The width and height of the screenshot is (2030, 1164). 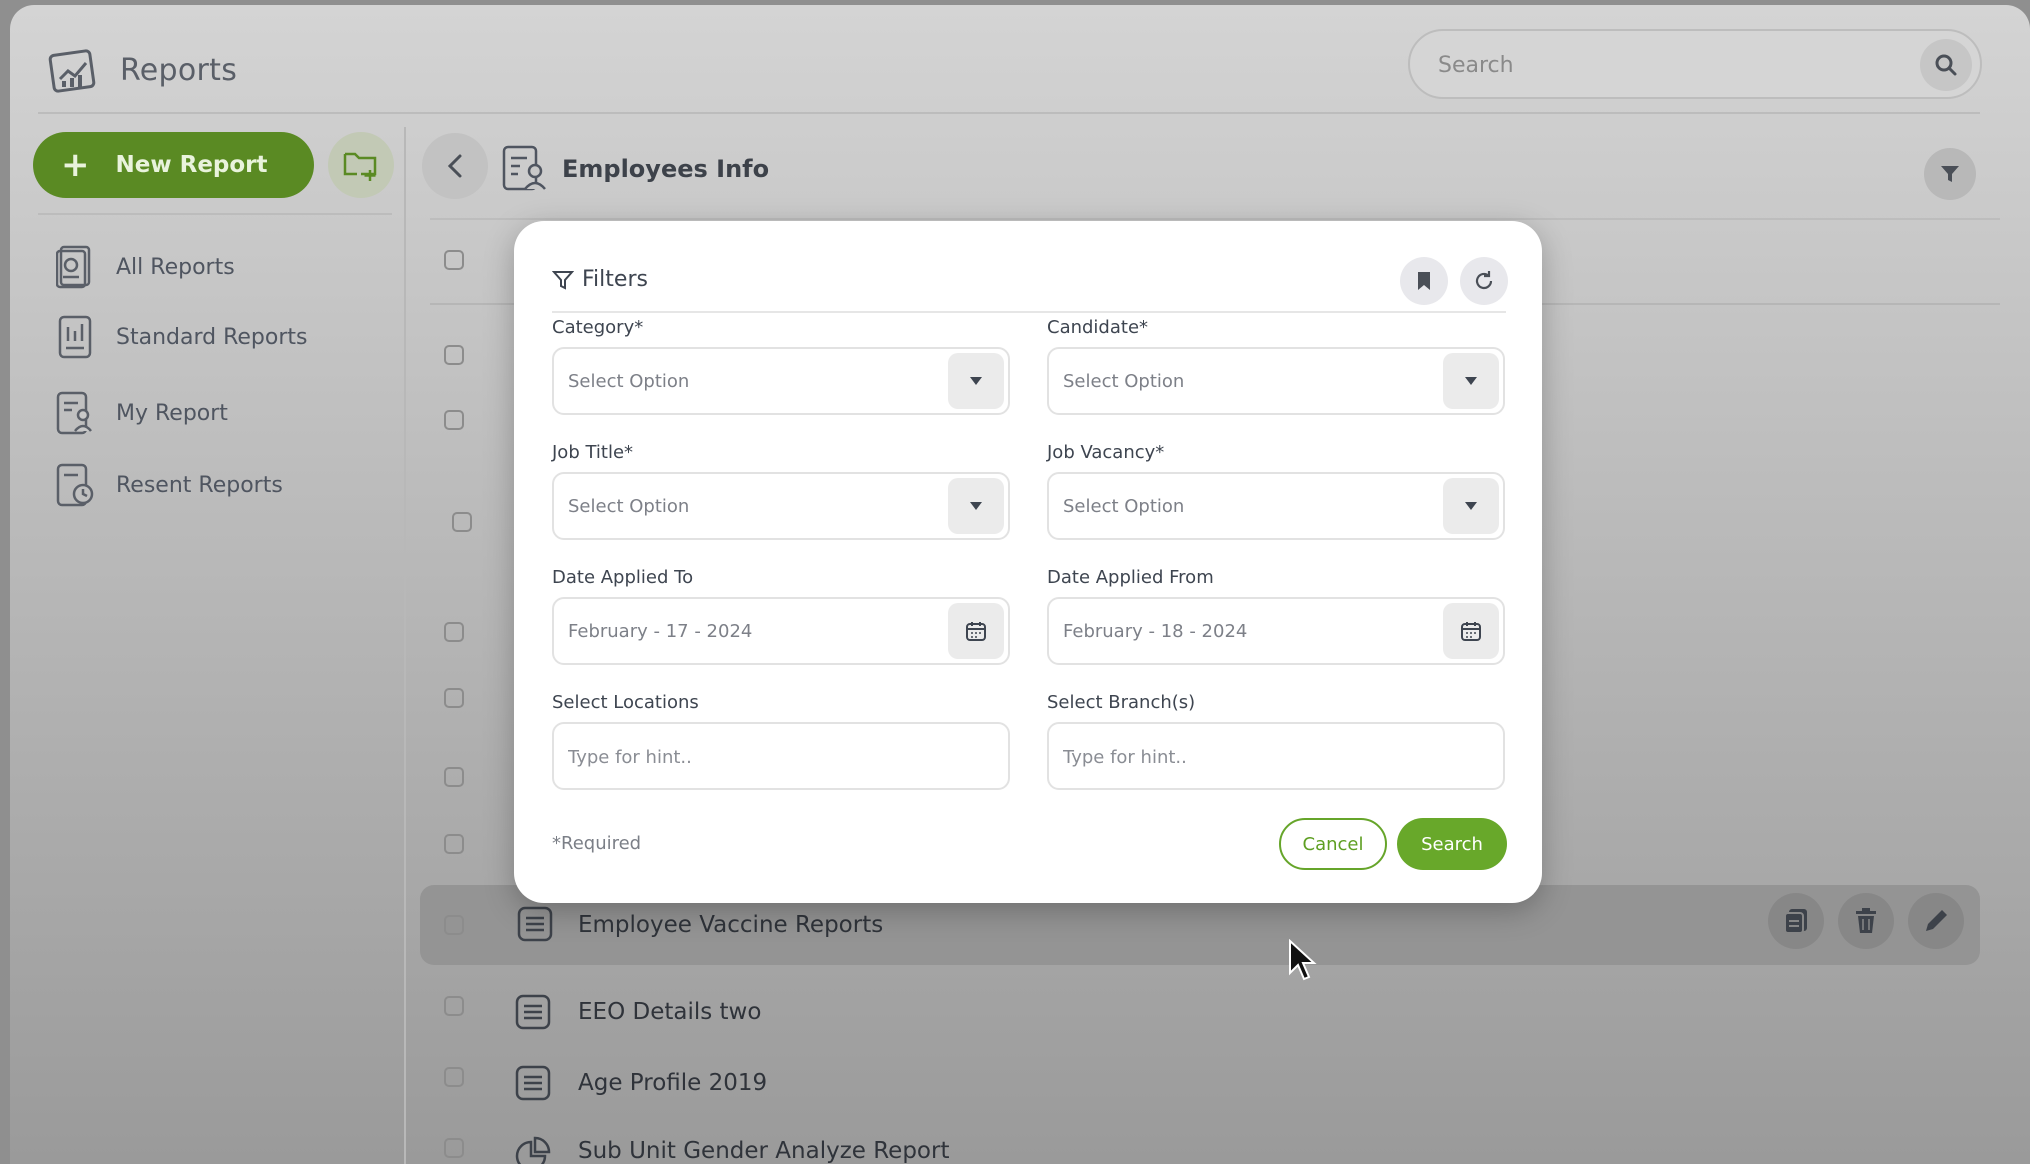 I want to click on date-applied-to-field: February - 17 - 2024, so click(x=781, y=631).